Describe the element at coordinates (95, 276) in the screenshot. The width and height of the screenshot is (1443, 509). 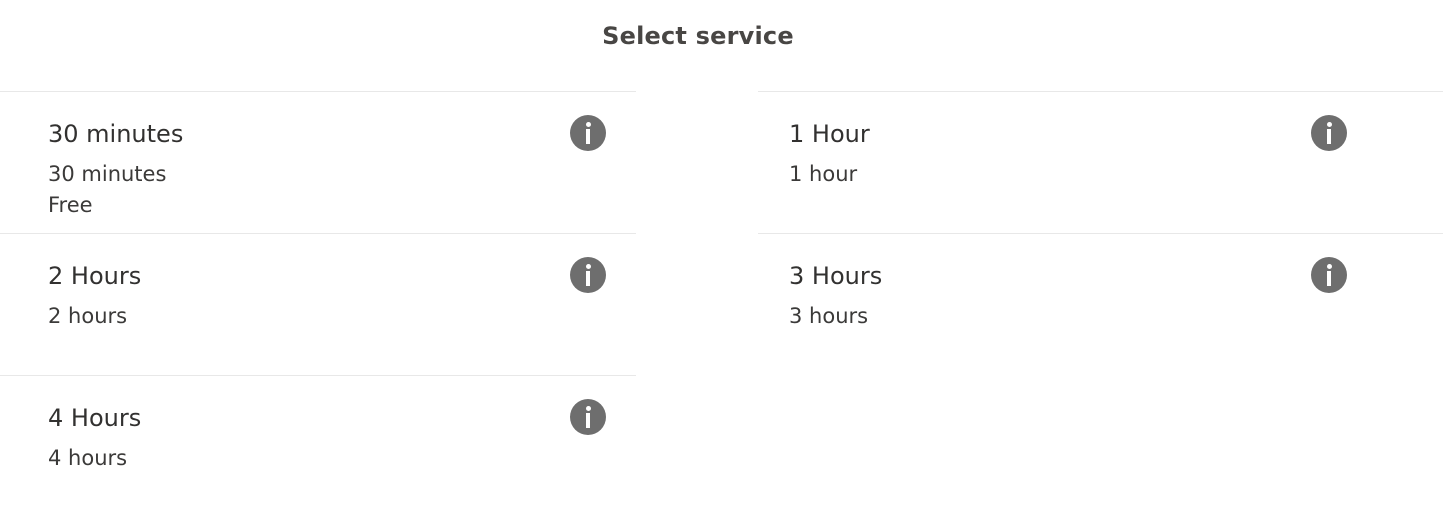
I see `service-name: 2 Hours` at that location.